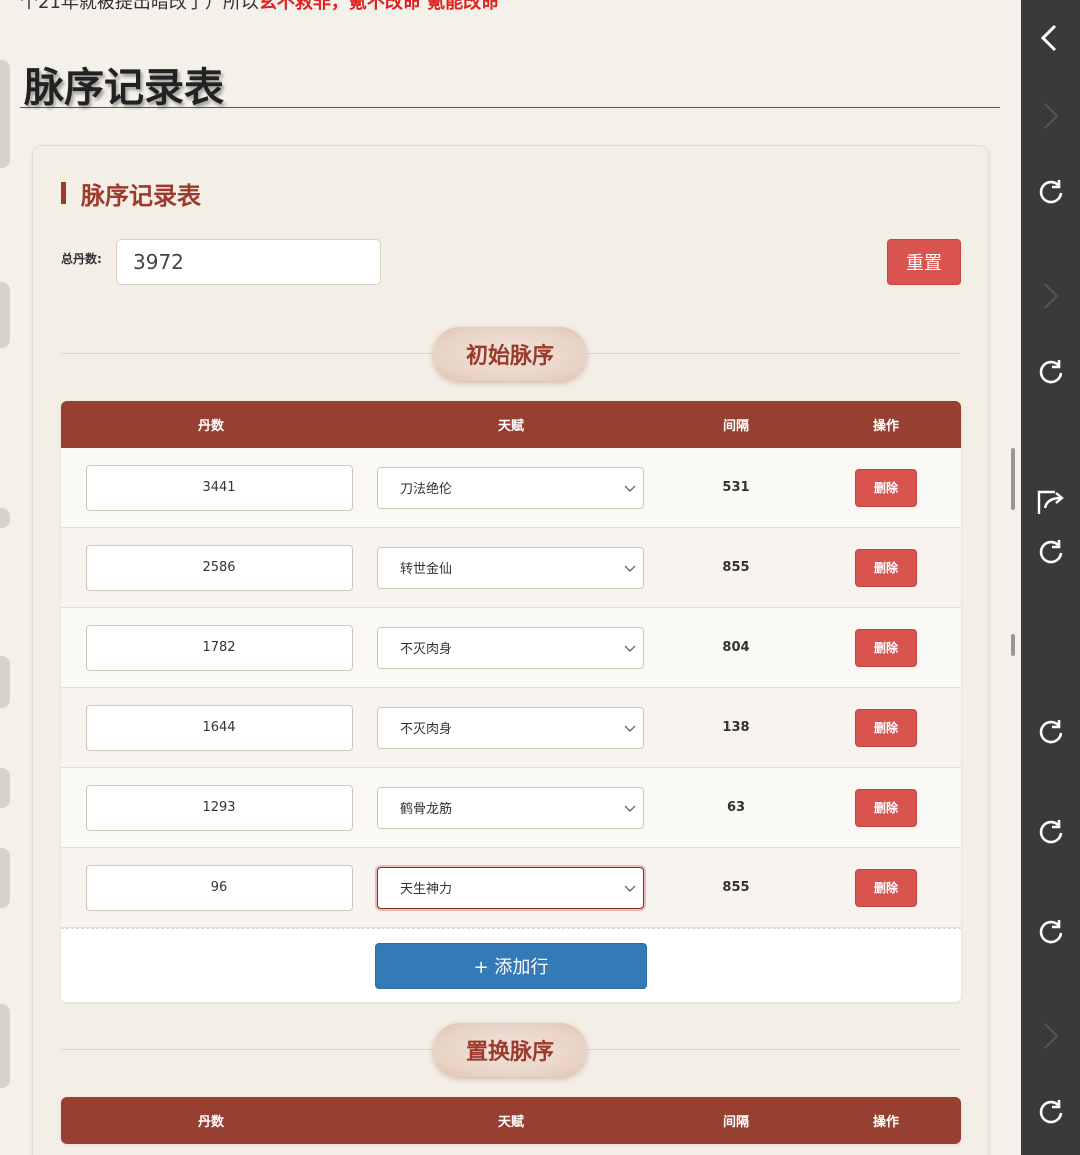 This screenshot has height=1155, width=1080. Describe the element at coordinates (736, 487) in the screenshot. I see `gap-value: 531` at that location.